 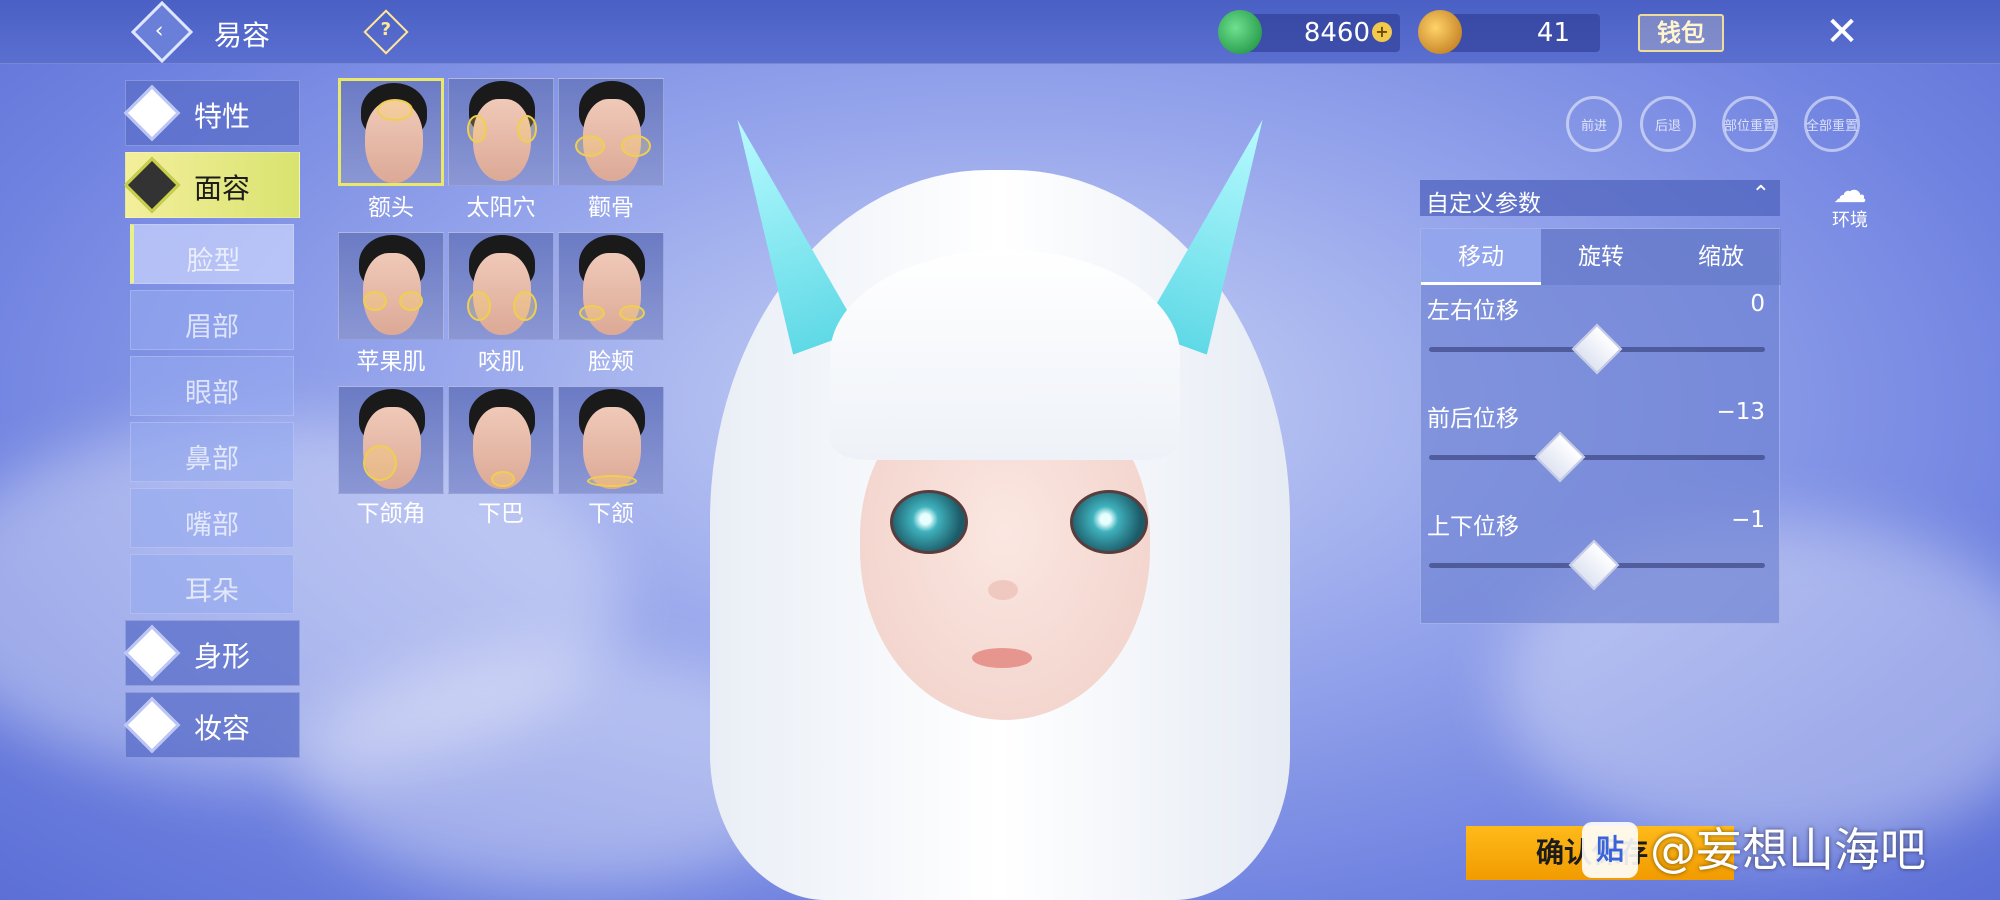 I want to click on forward-button: 前进, so click(x=1594, y=124).